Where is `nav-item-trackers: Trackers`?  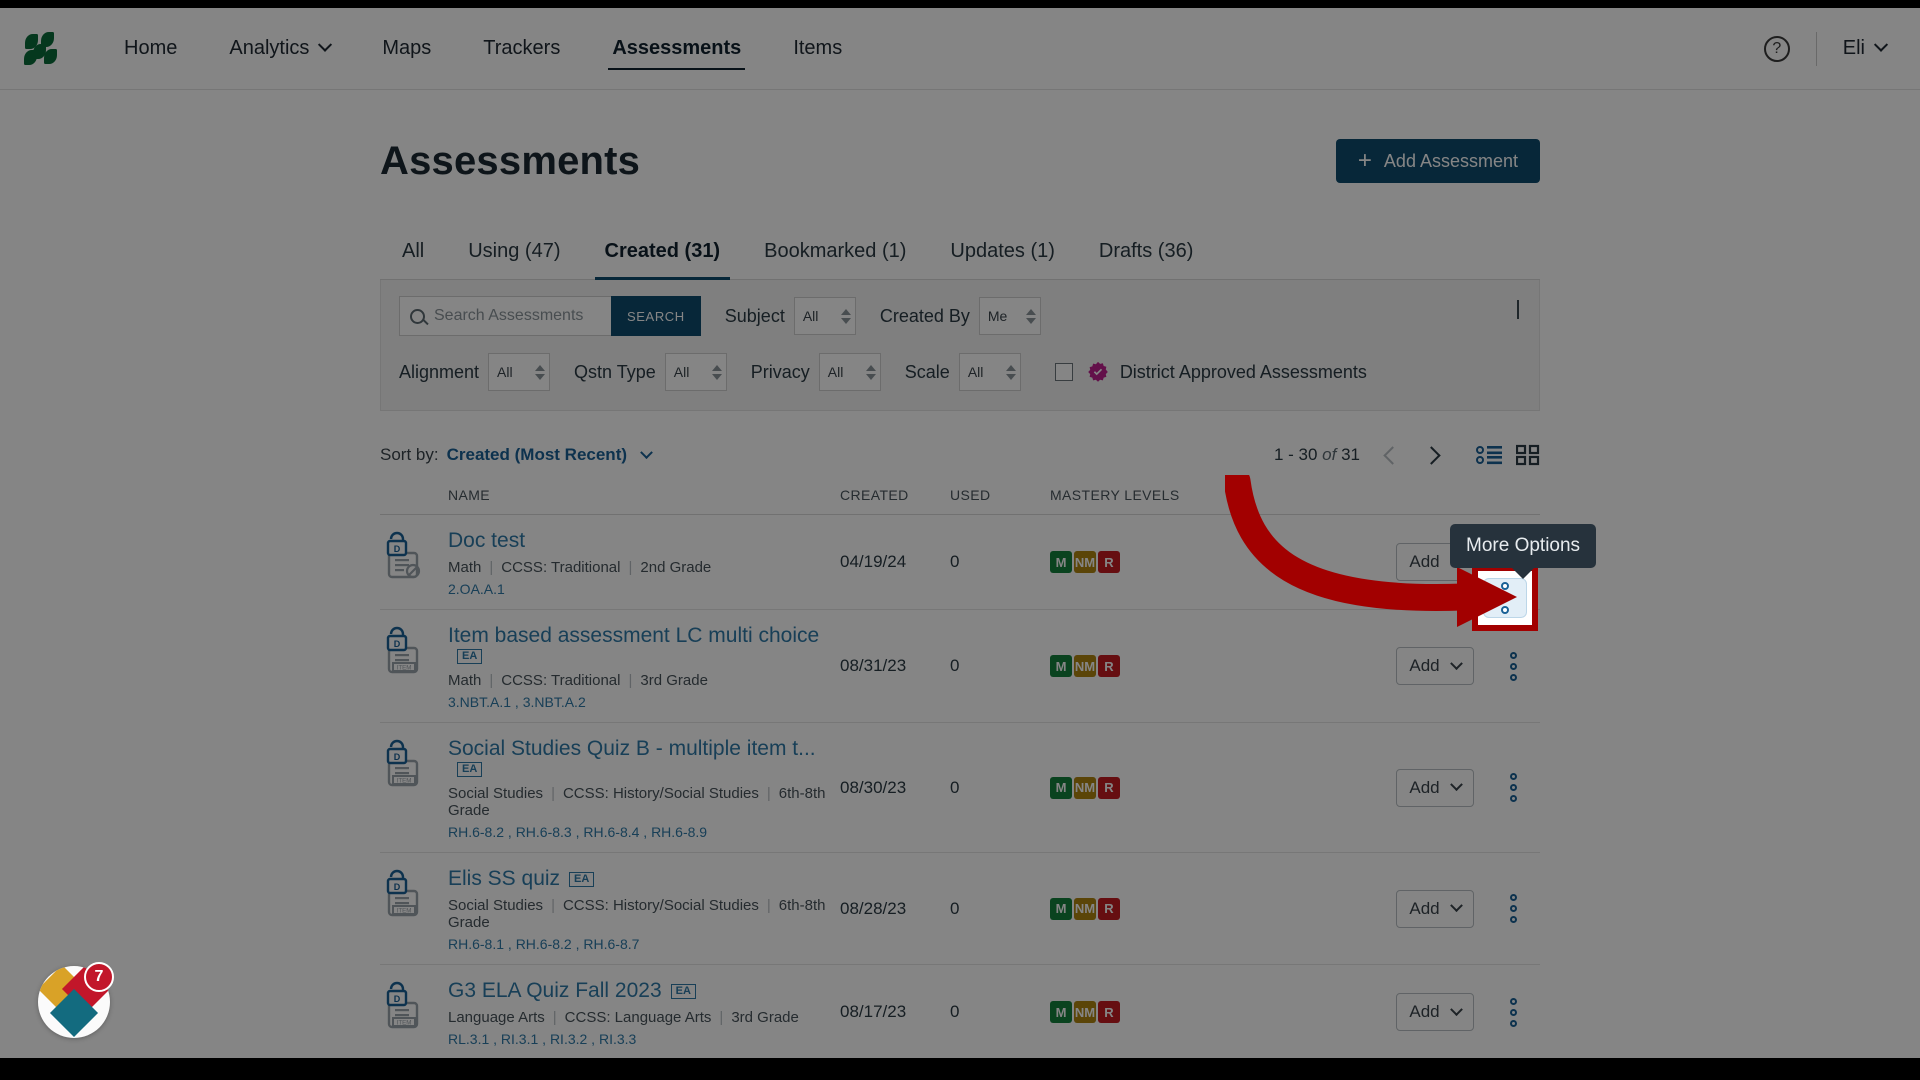 nav-item-trackers: Trackers is located at coordinates (521, 49).